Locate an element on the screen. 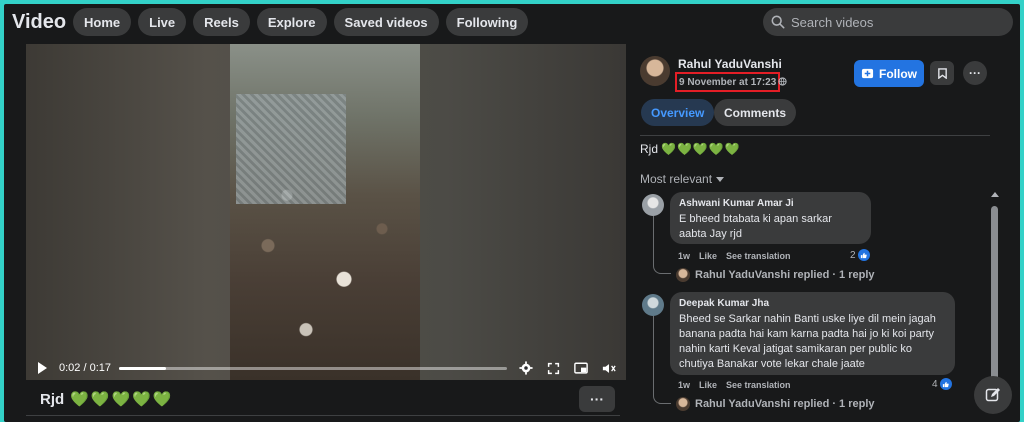  save-button is located at coordinates (942, 73).